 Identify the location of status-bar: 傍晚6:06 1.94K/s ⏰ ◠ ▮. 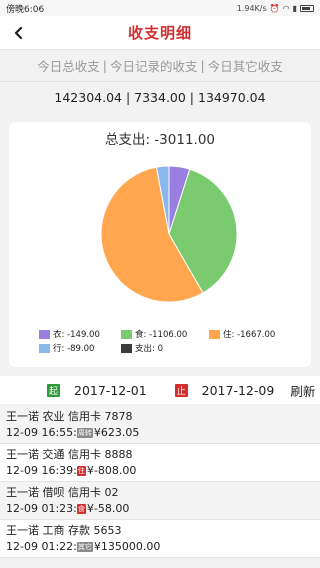
(160, 8).